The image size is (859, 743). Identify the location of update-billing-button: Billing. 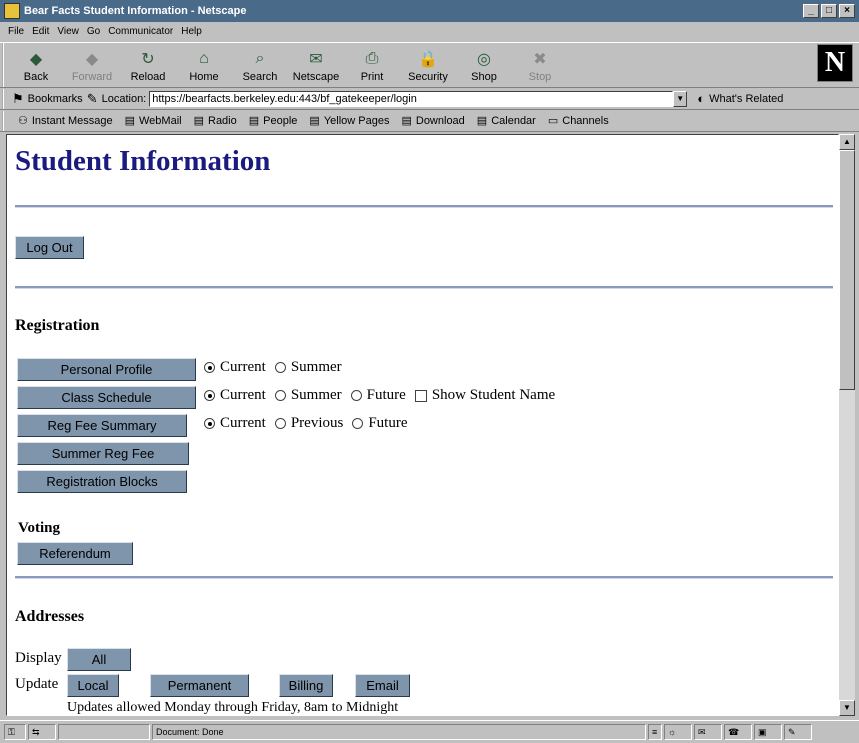
(306, 685).